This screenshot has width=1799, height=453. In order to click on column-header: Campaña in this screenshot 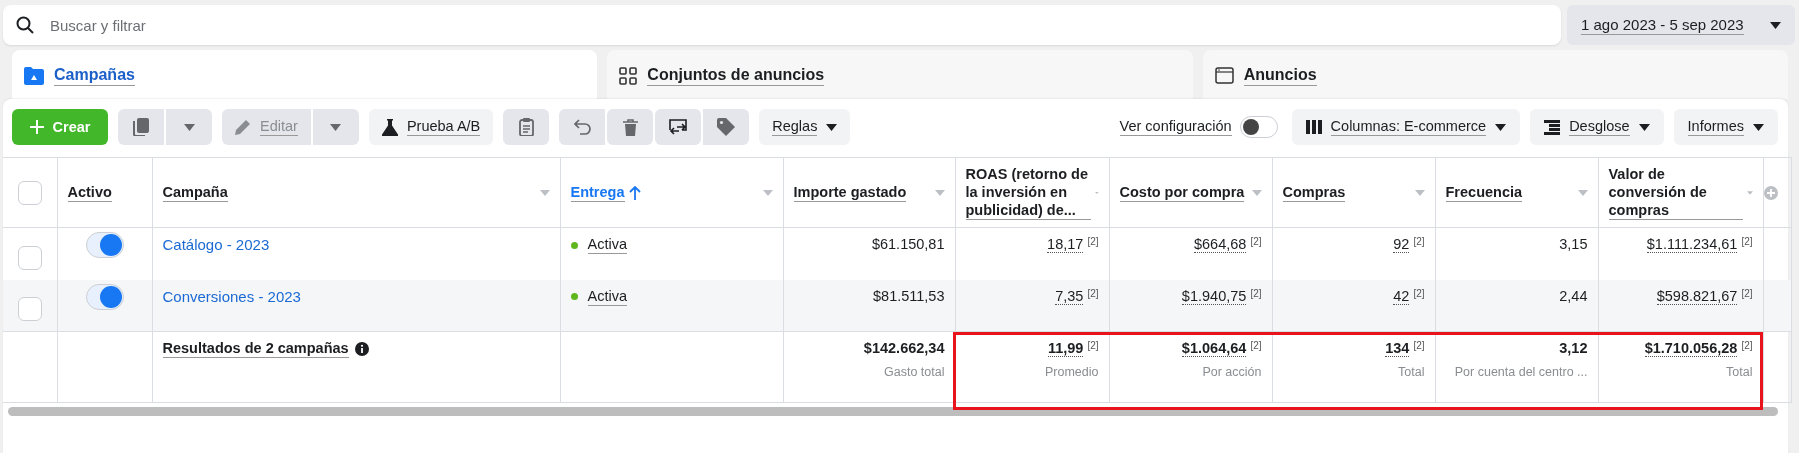, I will do `click(195, 192)`.